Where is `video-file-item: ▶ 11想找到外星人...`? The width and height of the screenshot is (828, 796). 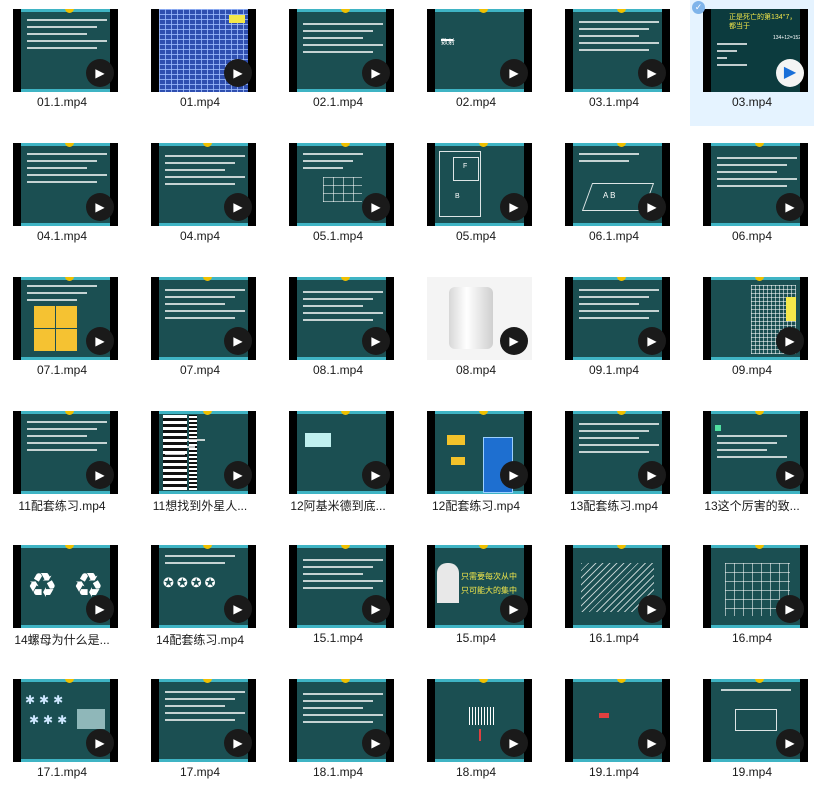 video-file-item: ▶ 11想找到外星人... is located at coordinates (200, 465).